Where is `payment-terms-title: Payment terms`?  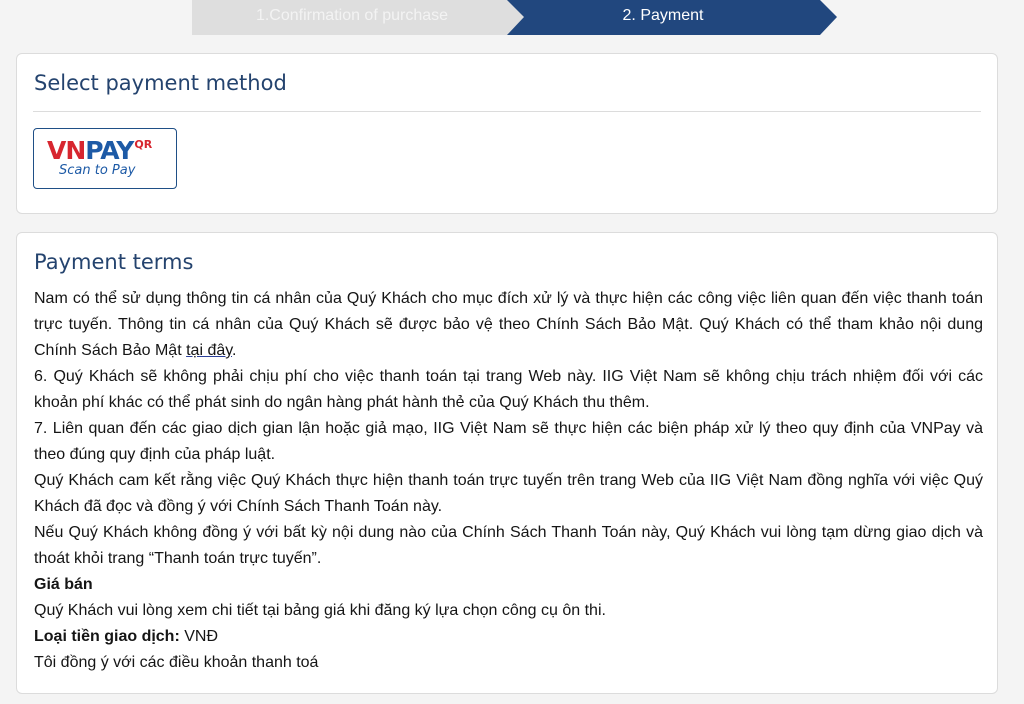 payment-terms-title: Payment terms is located at coordinates (114, 262).